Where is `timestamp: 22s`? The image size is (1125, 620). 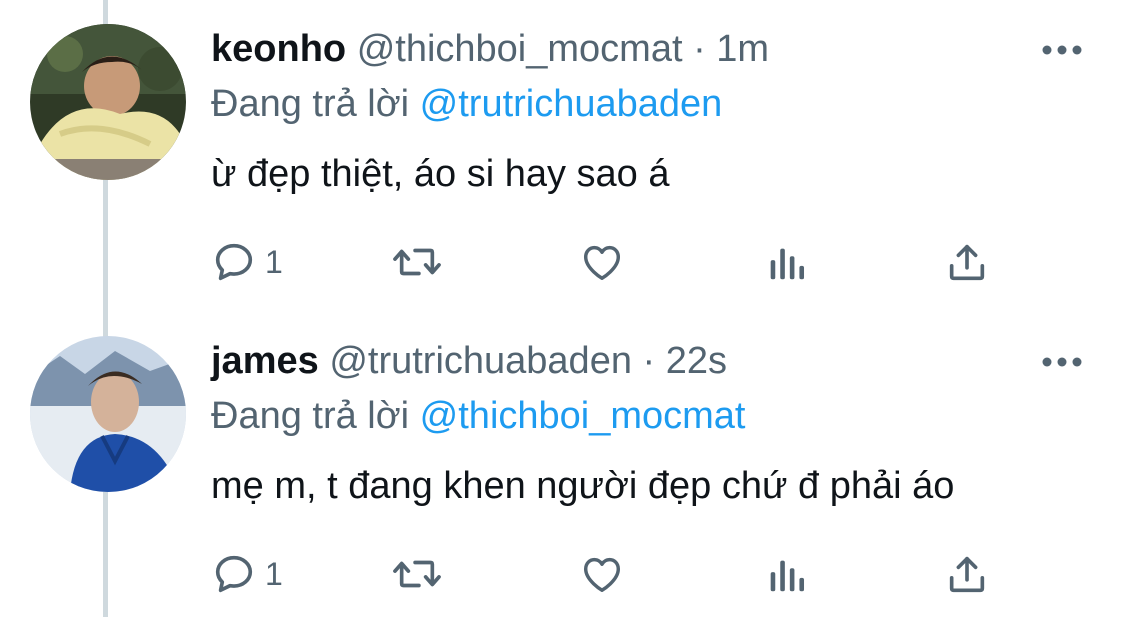
timestamp: 22s is located at coordinates (696, 361).